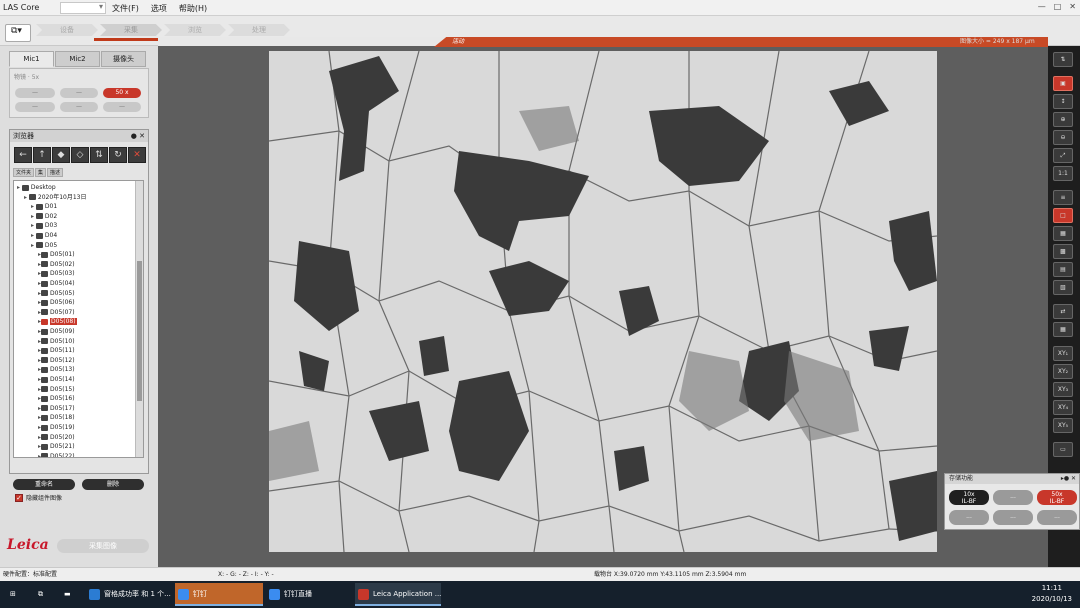 The height and width of the screenshot is (608, 1080). Describe the element at coordinates (56, 361) in the screenshot. I see `tree-item: ▸ D05(12)` at that location.